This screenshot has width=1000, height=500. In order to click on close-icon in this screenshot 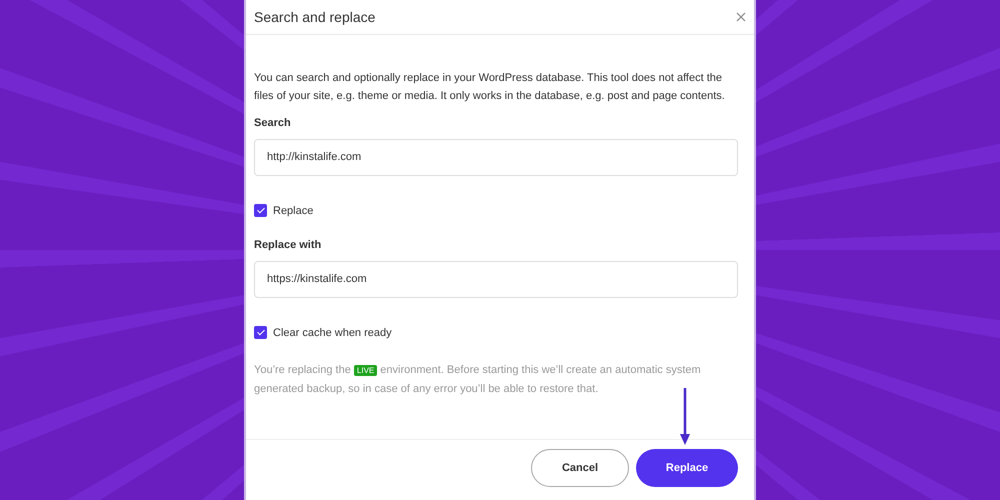, I will do `click(741, 17)`.